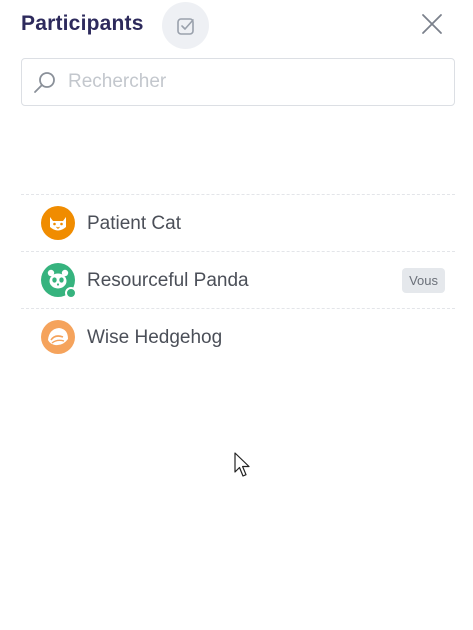  Describe the element at coordinates (236, 25) in the screenshot. I see `panel-header: Participants` at that location.